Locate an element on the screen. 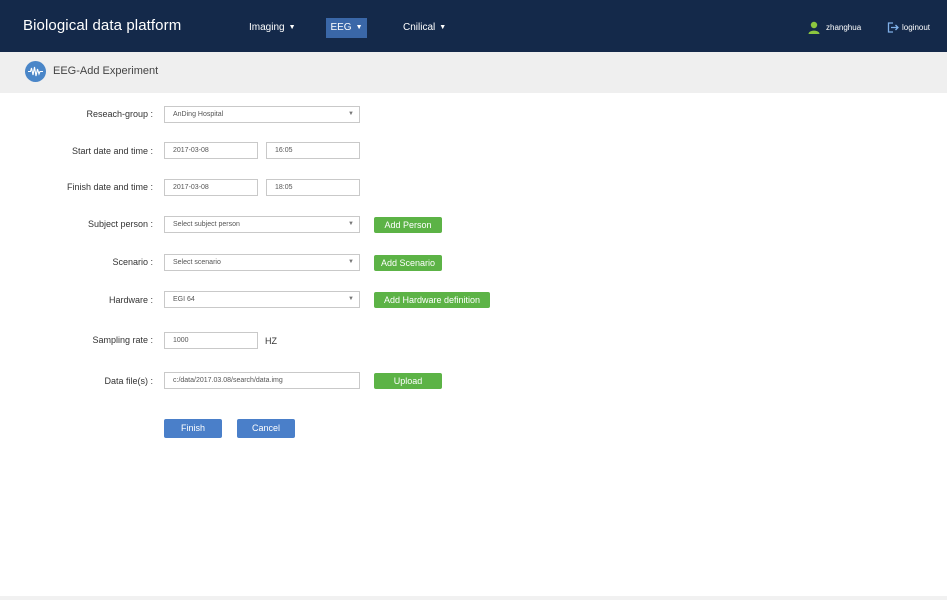  subject-person-placeholder: Select subject person is located at coordinates (206, 224).